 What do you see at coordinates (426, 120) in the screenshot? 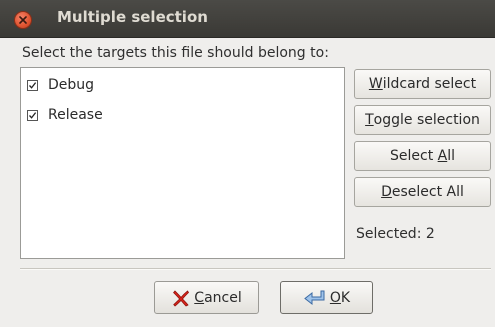
I see `button-label: oggle selection` at bounding box center [426, 120].